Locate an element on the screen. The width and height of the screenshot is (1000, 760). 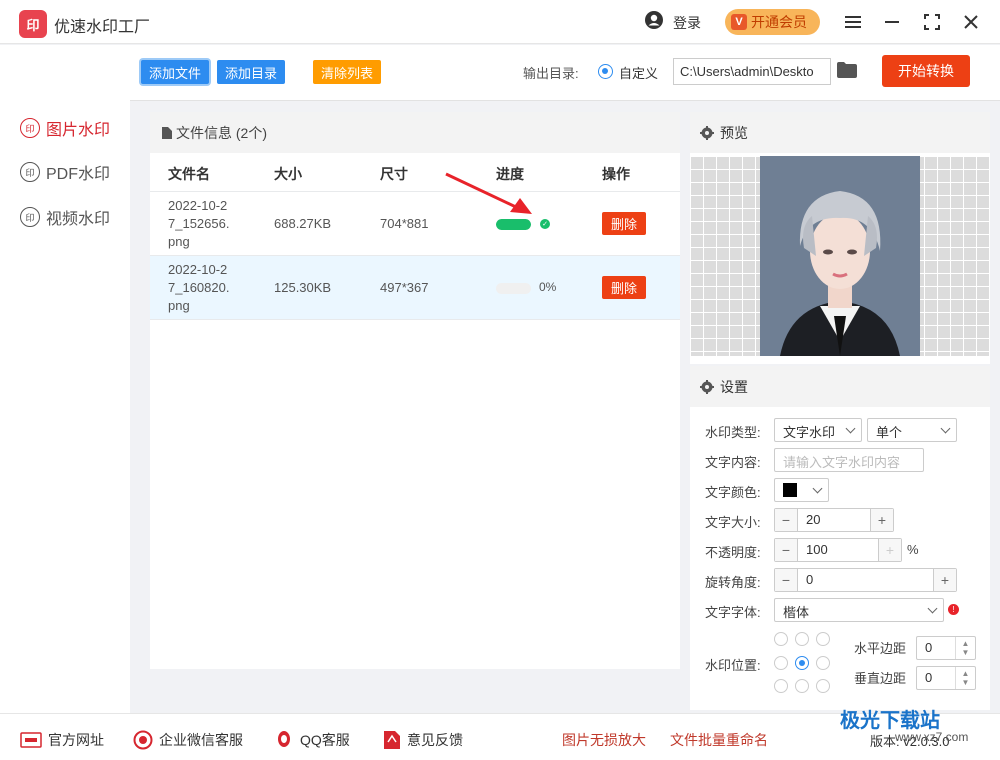
clear-list-button: 清除列表 is located at coordinates (347, 72).